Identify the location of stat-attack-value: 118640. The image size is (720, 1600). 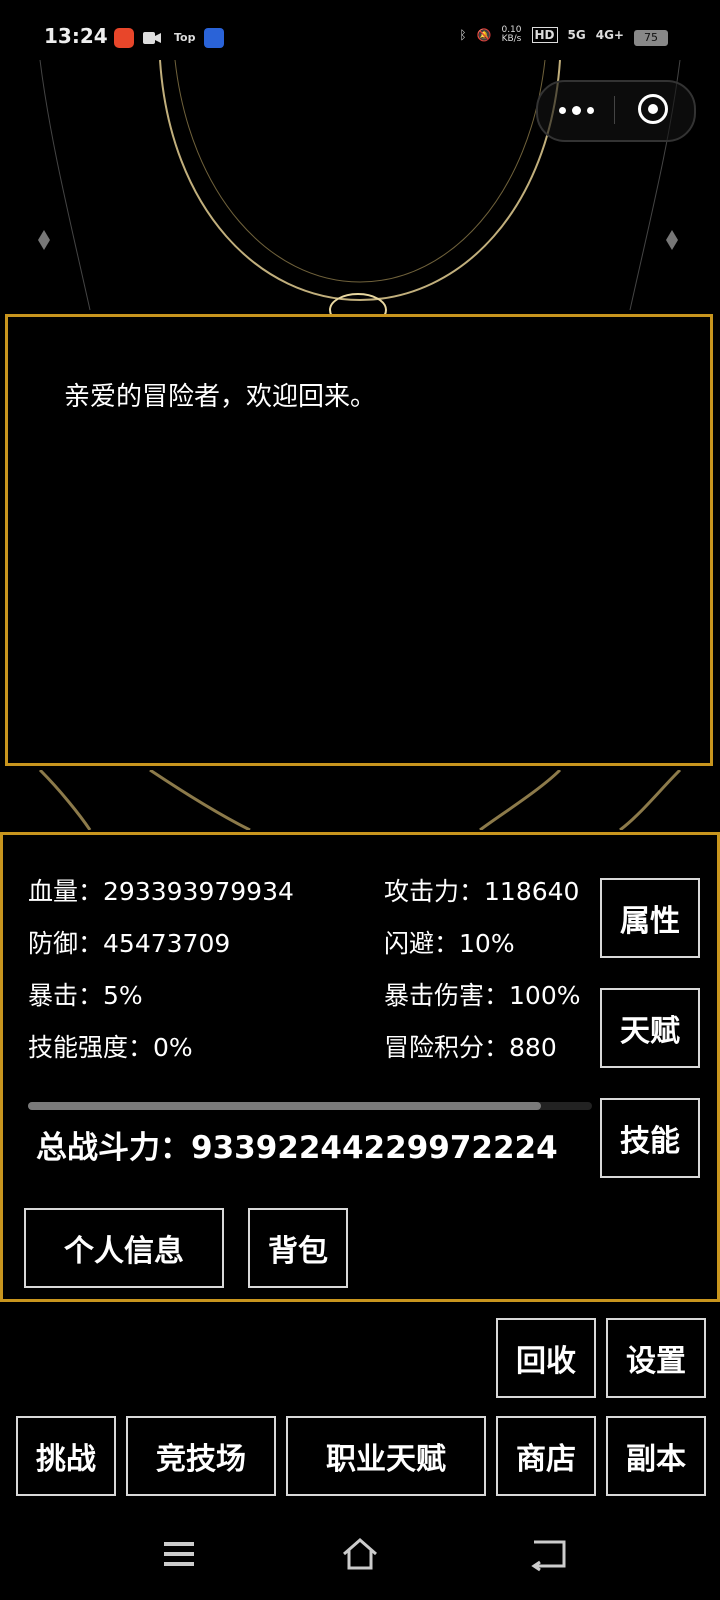
(532, 891).